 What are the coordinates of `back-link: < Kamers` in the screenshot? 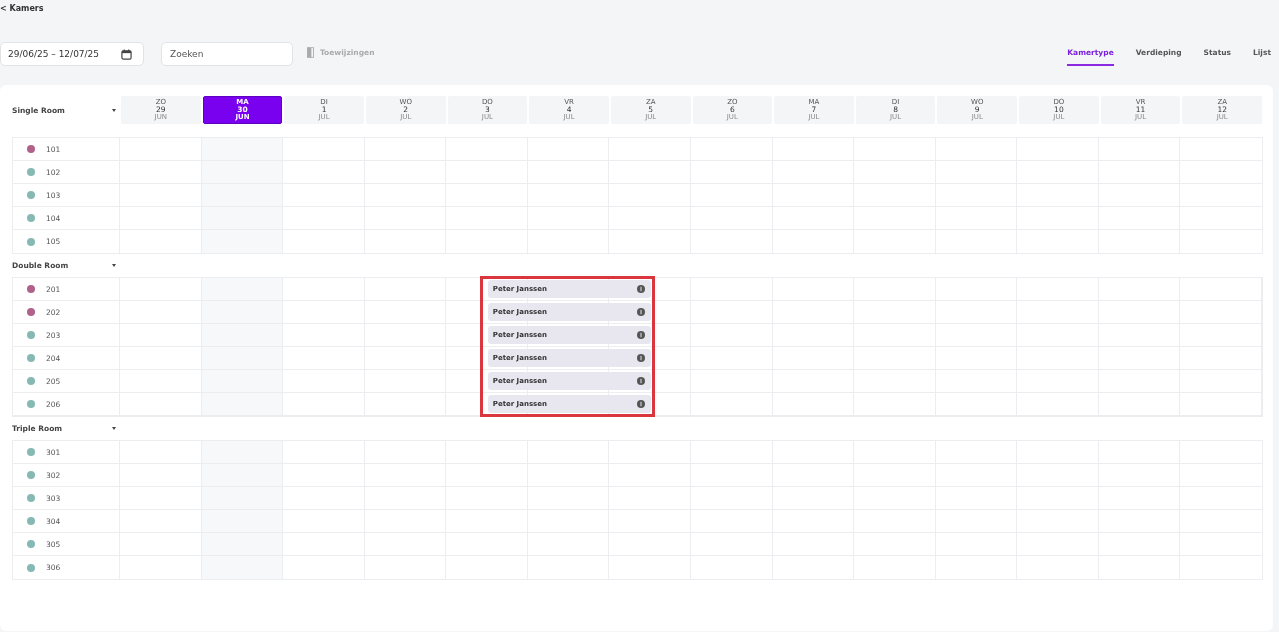 It's located at (22, 8).